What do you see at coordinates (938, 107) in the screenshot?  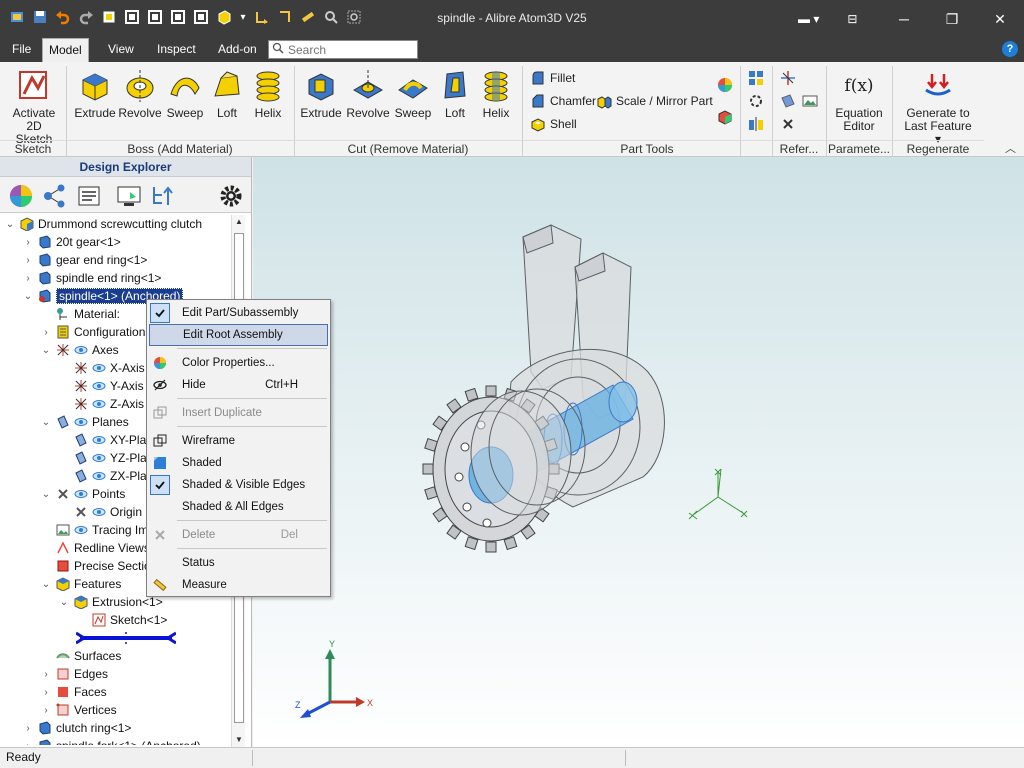 I see `generate-to-last-feature-button: Generate to Last Feature ▾` at bounding box center [938, 107].